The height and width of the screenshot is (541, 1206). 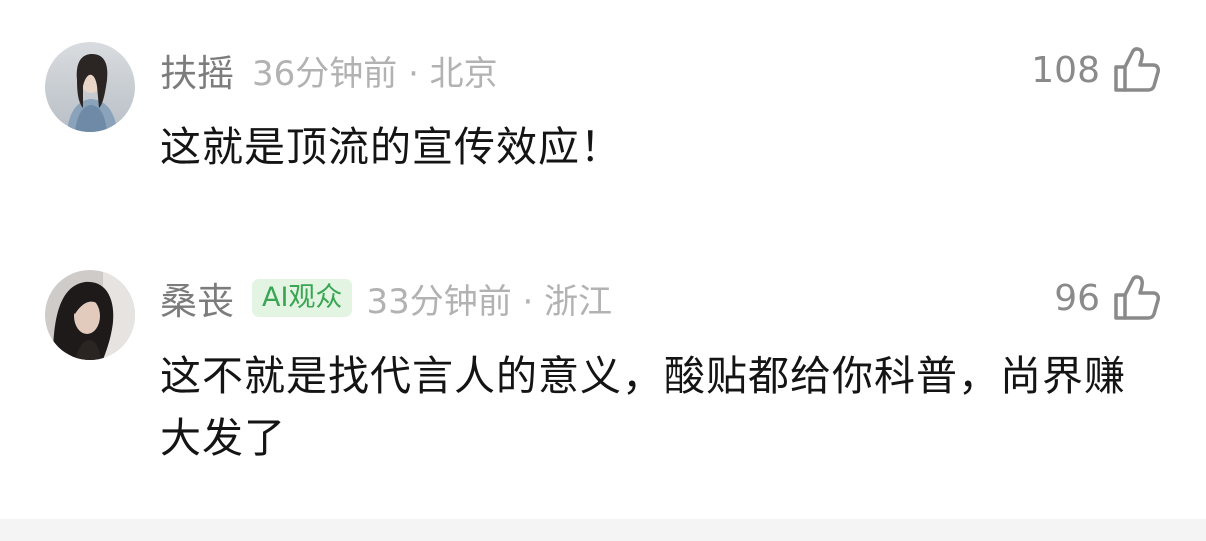 I want to click on comment-text: 这就是顶流的宣传效应！, so click(x=391, y=147).